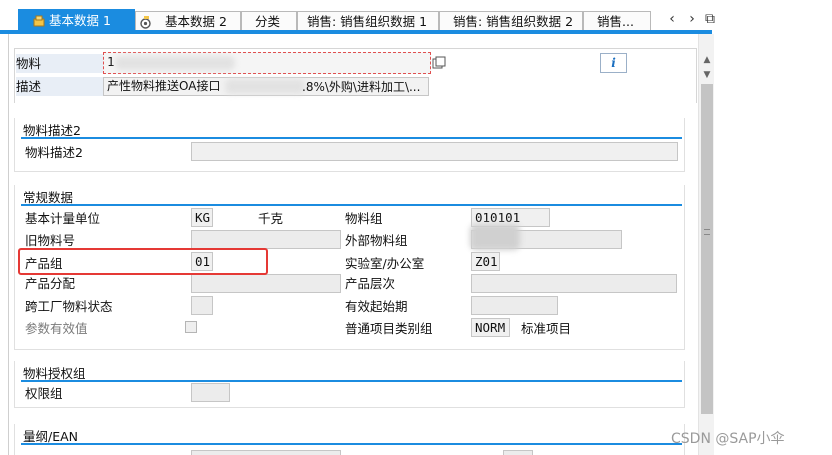 Image resolution: width=832 pixels, height=455 pixels. Describe the element at coordinates (692, 19) in the screenshot. I see `tab-scroll-right-icon: ›` at that location.